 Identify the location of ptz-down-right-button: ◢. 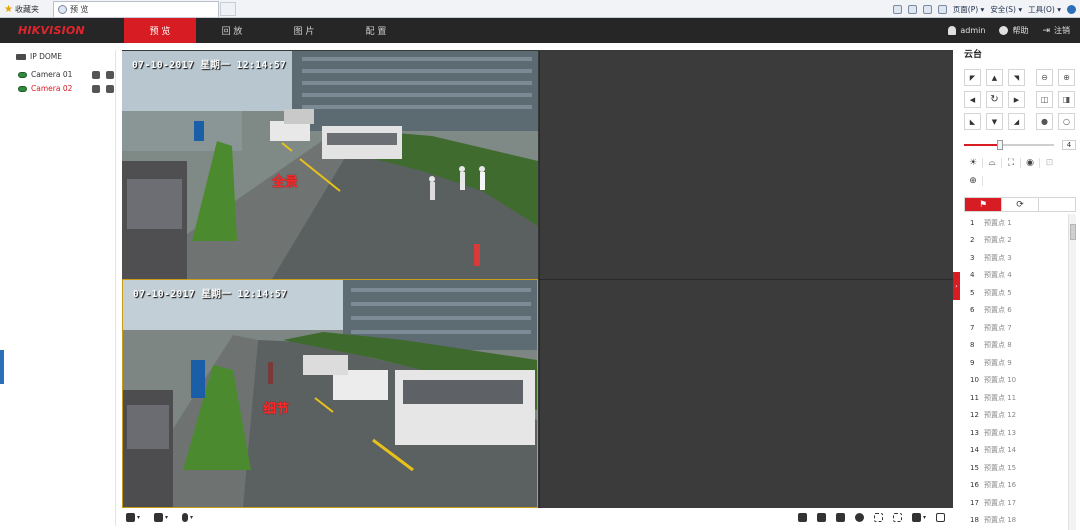
(1016, 121).